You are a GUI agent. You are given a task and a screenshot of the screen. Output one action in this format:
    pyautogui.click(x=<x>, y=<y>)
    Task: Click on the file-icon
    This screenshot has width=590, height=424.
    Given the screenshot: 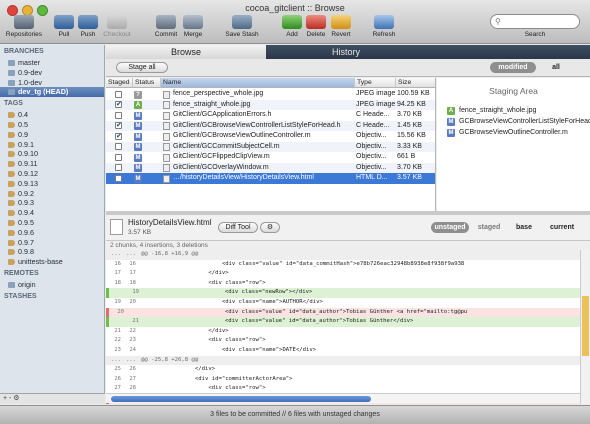 What is the action you would take?
    pyautogui.click(x=166, y=147)
    